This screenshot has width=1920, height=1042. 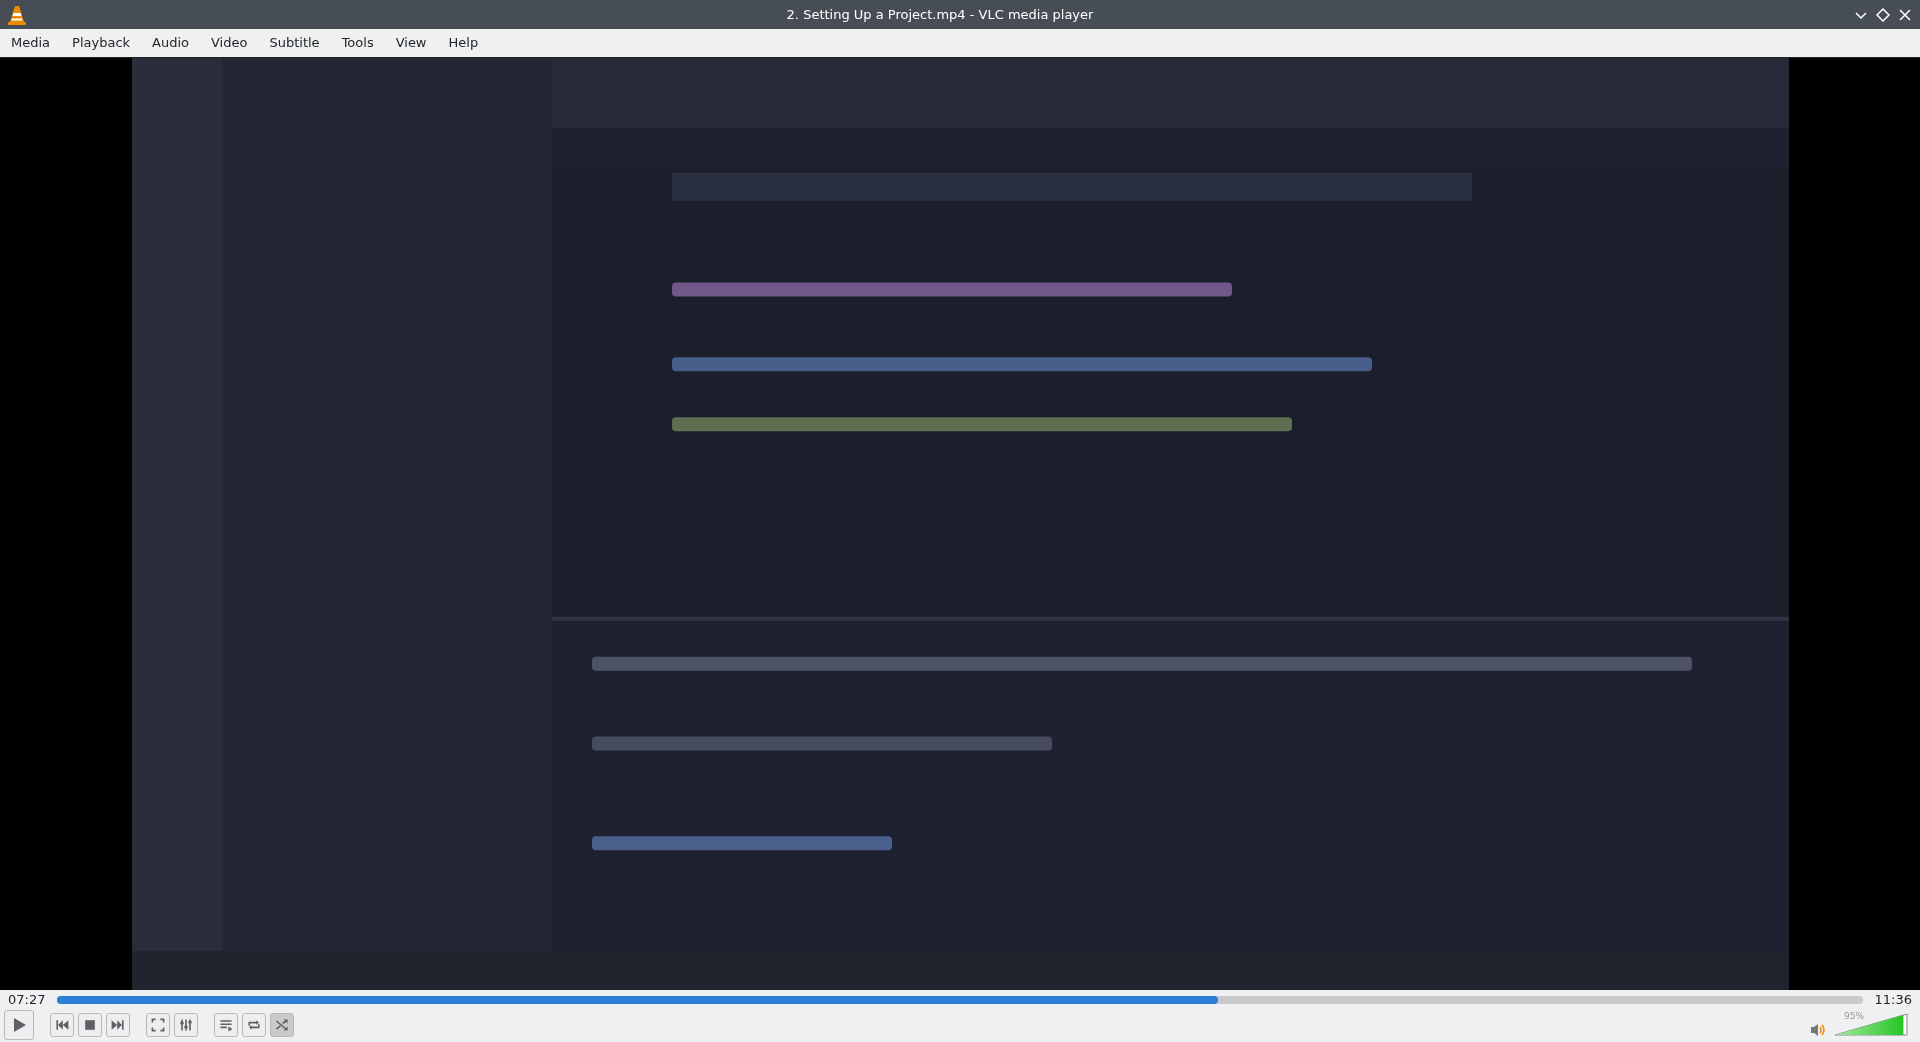 I want to click on shuffle-button, so click(x=282, y=1025).